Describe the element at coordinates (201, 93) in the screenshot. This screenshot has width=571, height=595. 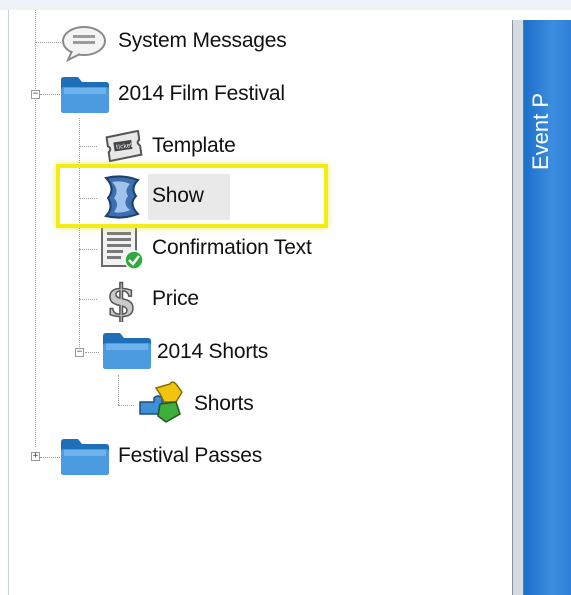
I see `tree-item-label: 2014 Film Festival` at that location.